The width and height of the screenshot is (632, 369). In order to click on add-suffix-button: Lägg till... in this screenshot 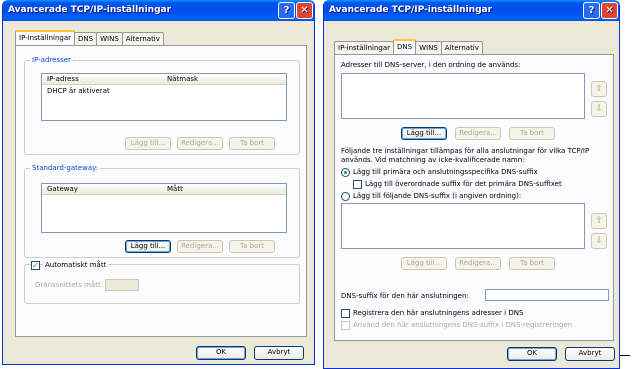, I will do `click(424, 263)`.